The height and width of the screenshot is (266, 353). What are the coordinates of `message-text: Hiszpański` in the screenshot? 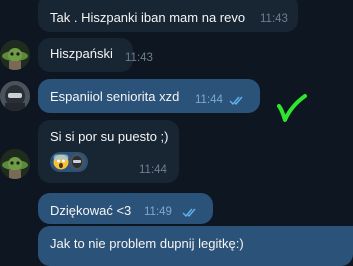 It's located at (81, 53).